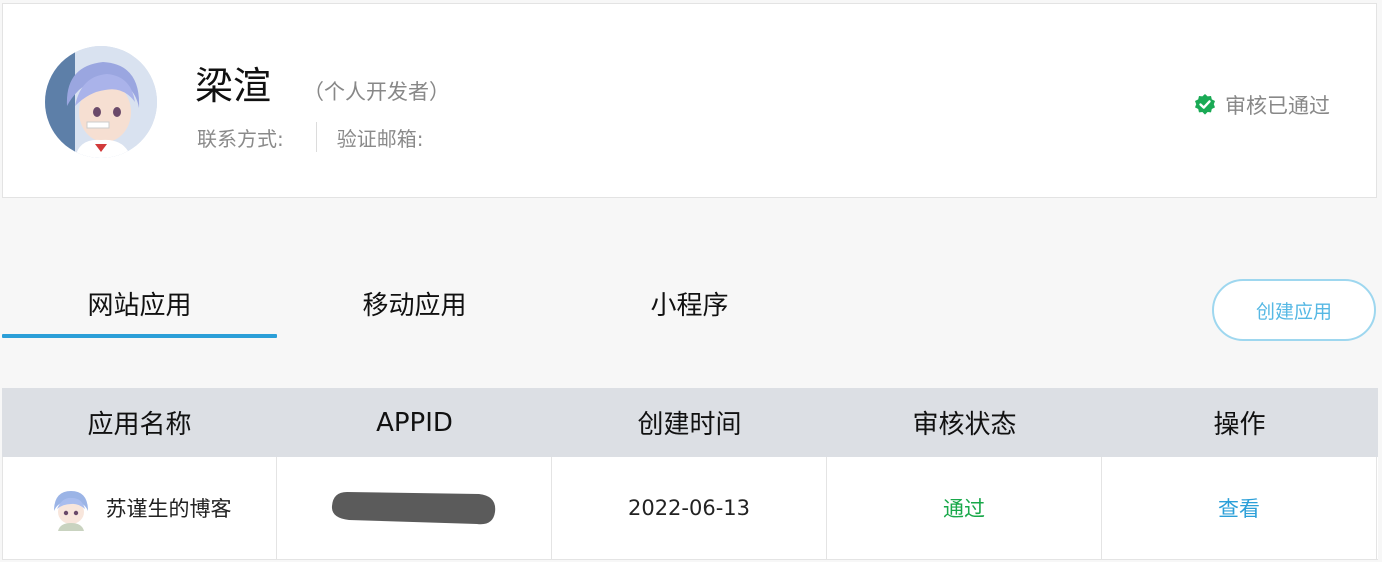 Image resolution: width=1382 pixels, height=562 pixels. What do you see at coordinates (1294, 310) in the screenshot?
I see `create-app-button: 创建应用` at bounding box center [1294, 310].